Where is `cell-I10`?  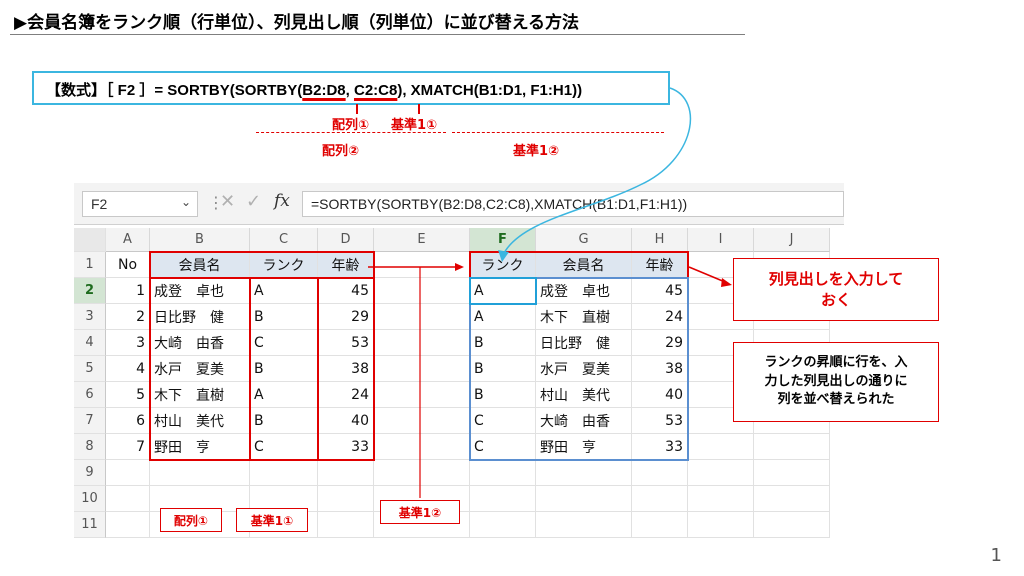 cell-I10 is located at coordinates (721, 499).